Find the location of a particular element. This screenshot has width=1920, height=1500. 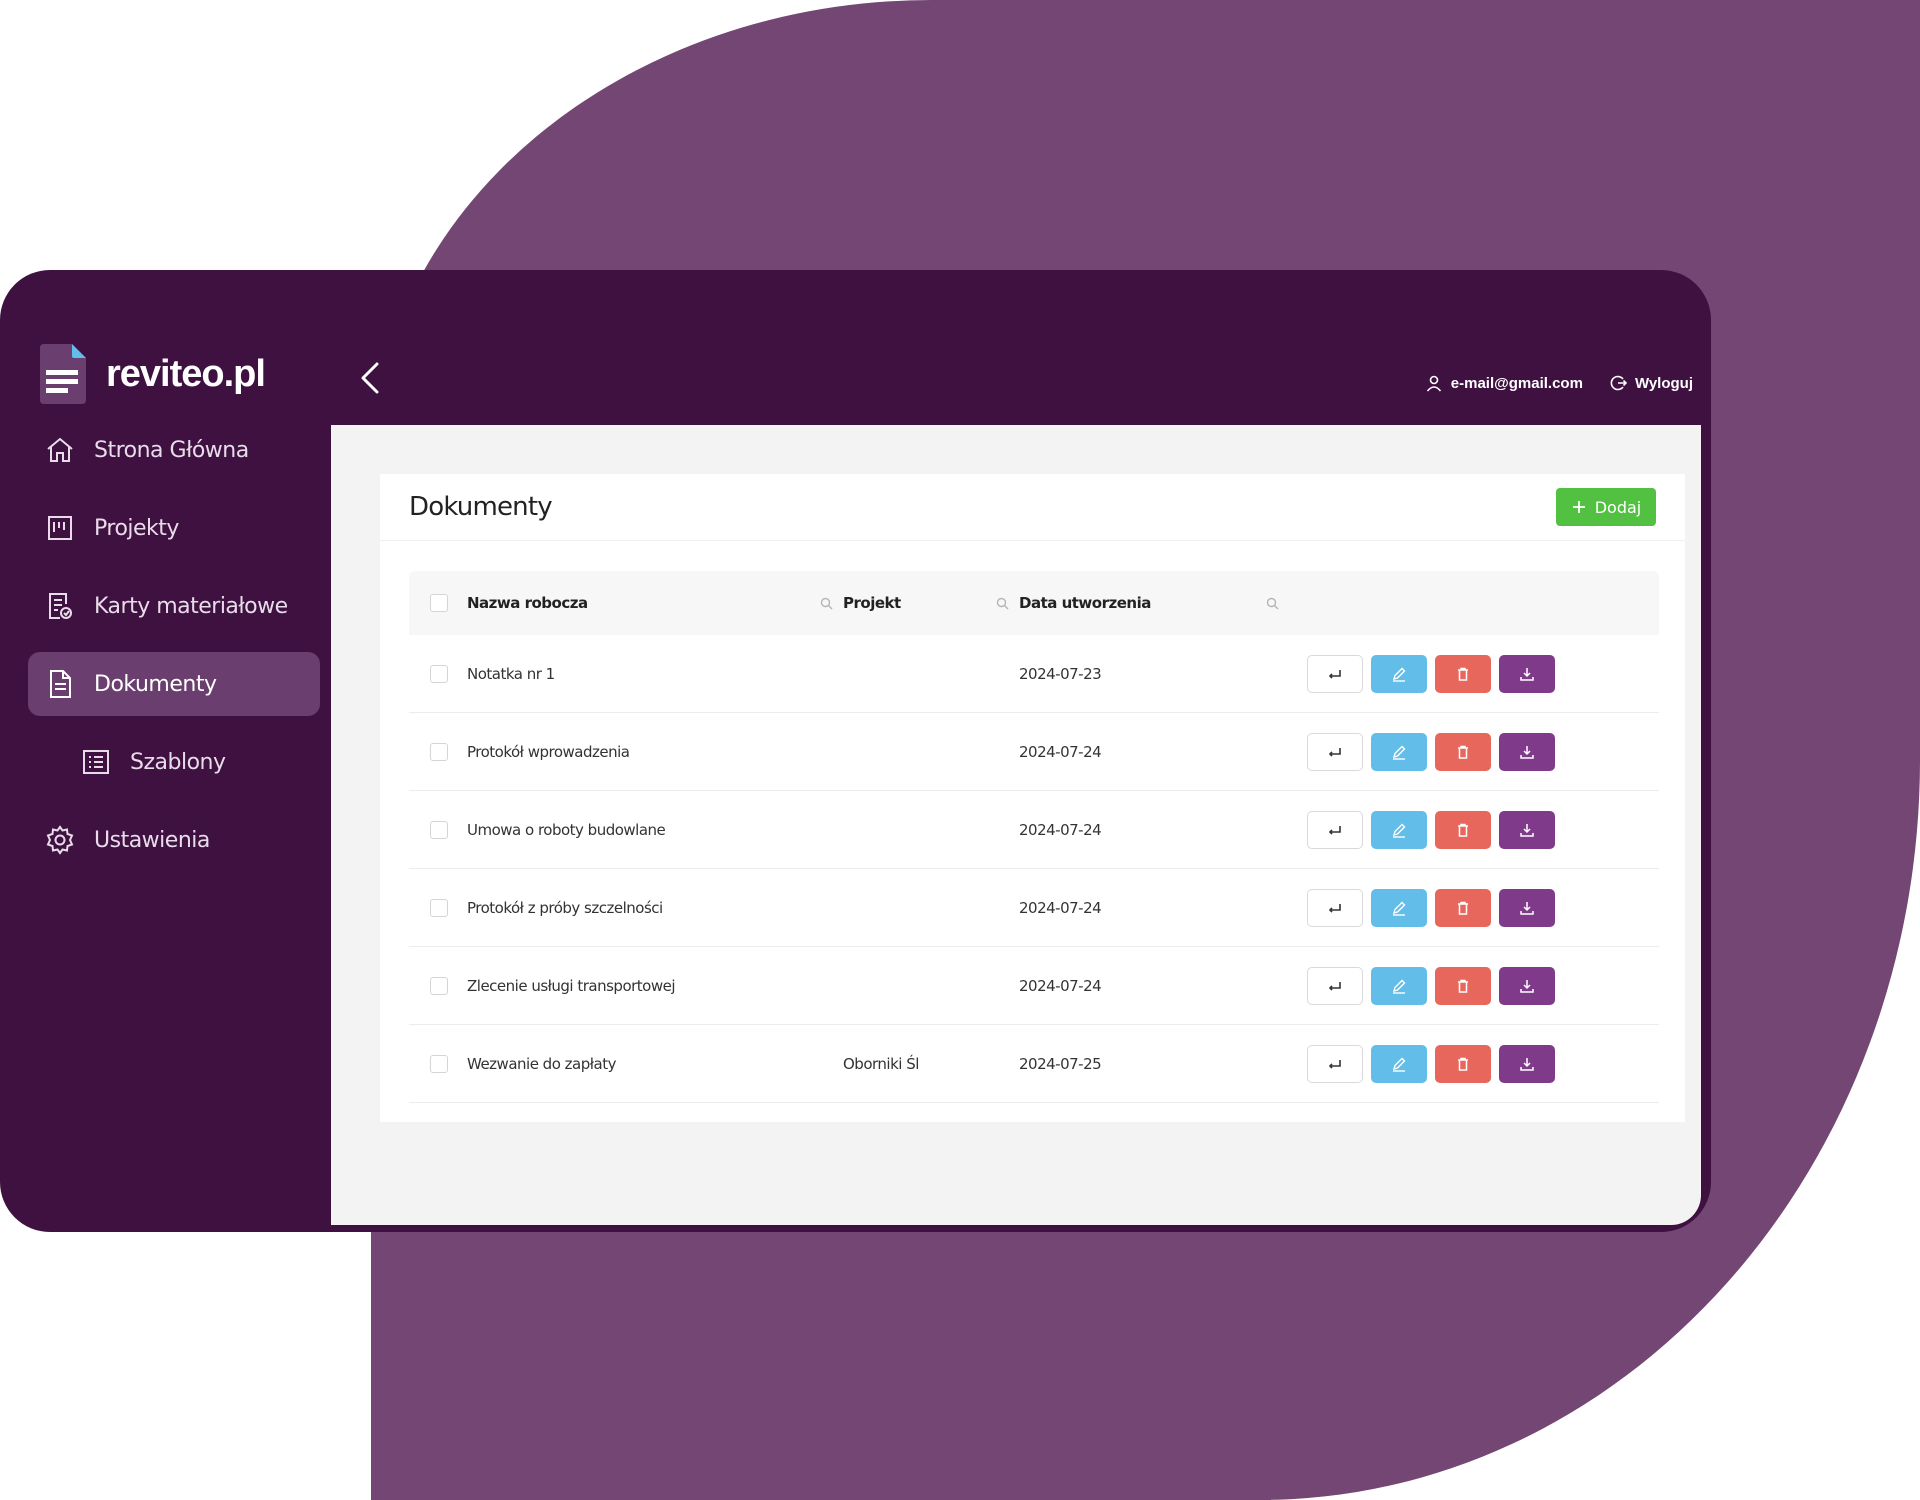

logout-button: Wyloguj is located at coordinates (1651, 383).